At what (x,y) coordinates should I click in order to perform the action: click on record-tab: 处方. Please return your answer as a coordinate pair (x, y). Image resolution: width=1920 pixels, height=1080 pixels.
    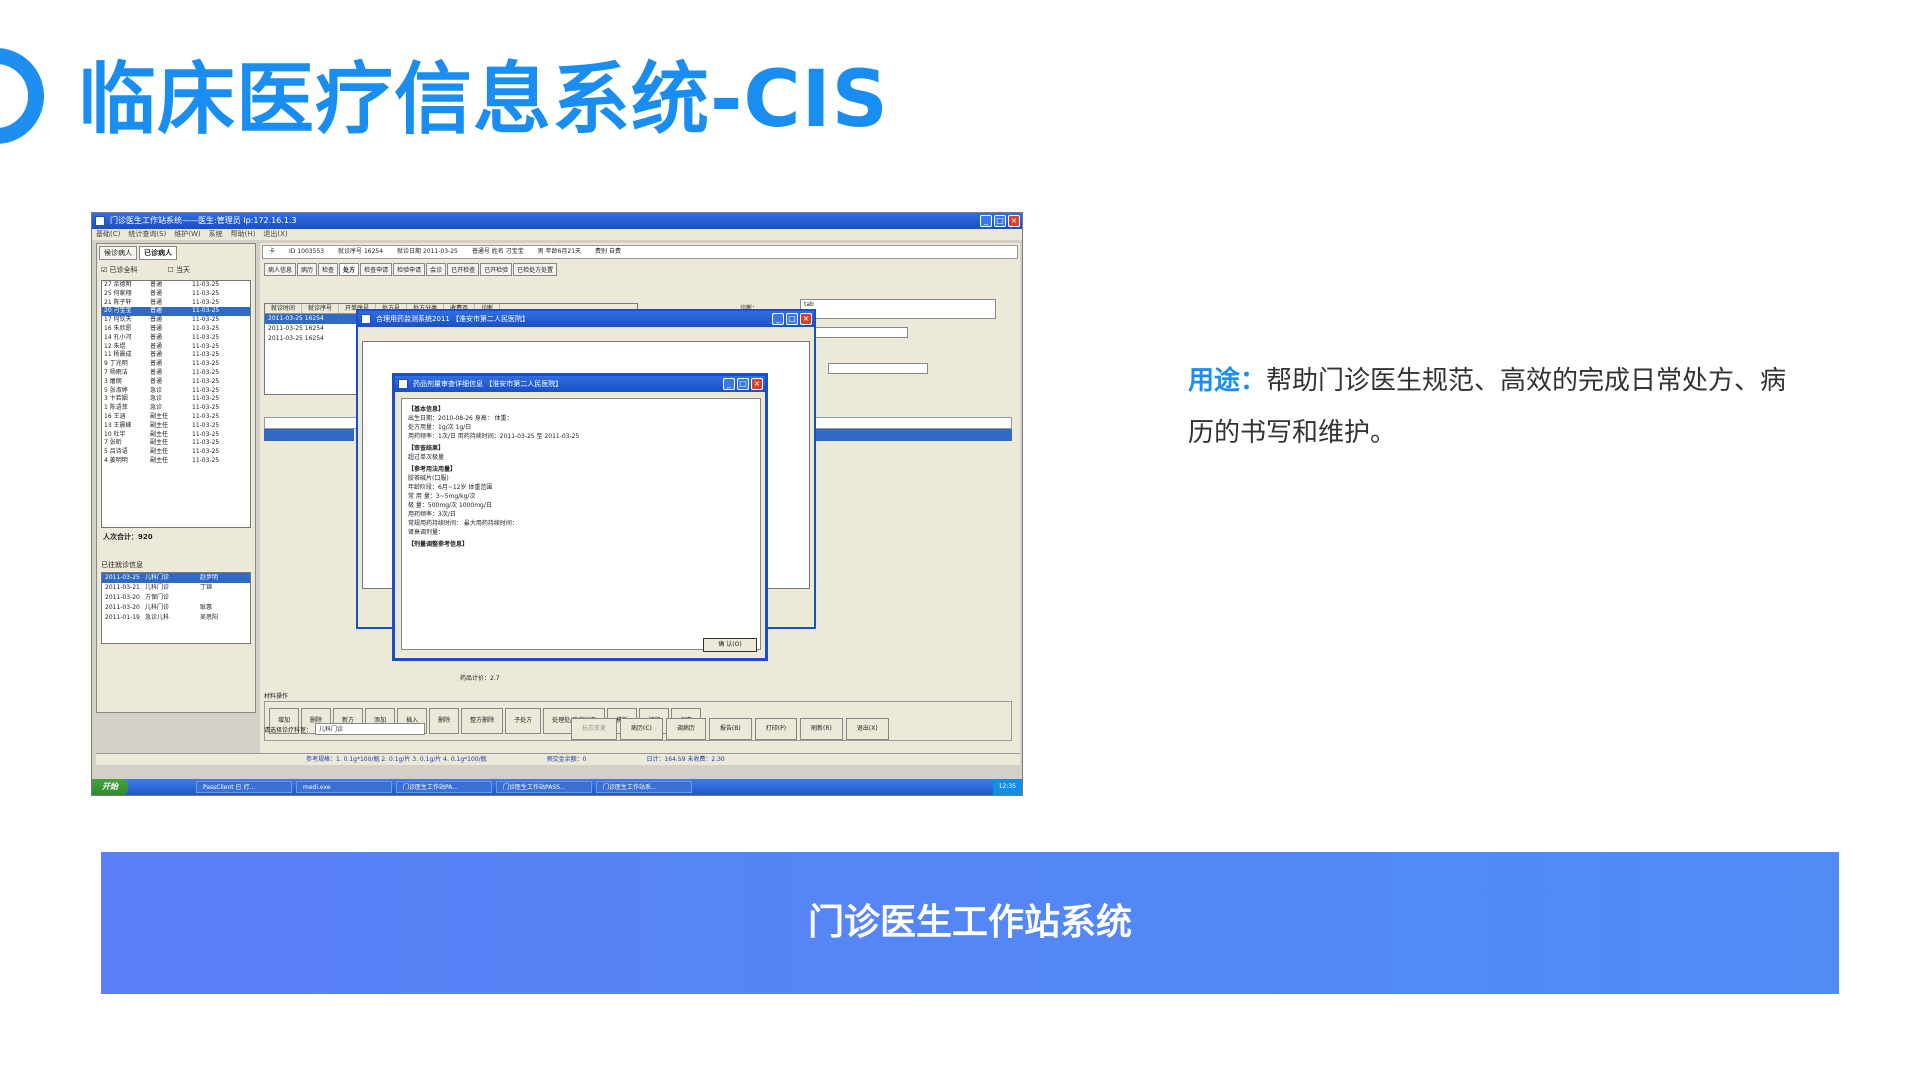
    Looking at the image, I should click on (349, 269).